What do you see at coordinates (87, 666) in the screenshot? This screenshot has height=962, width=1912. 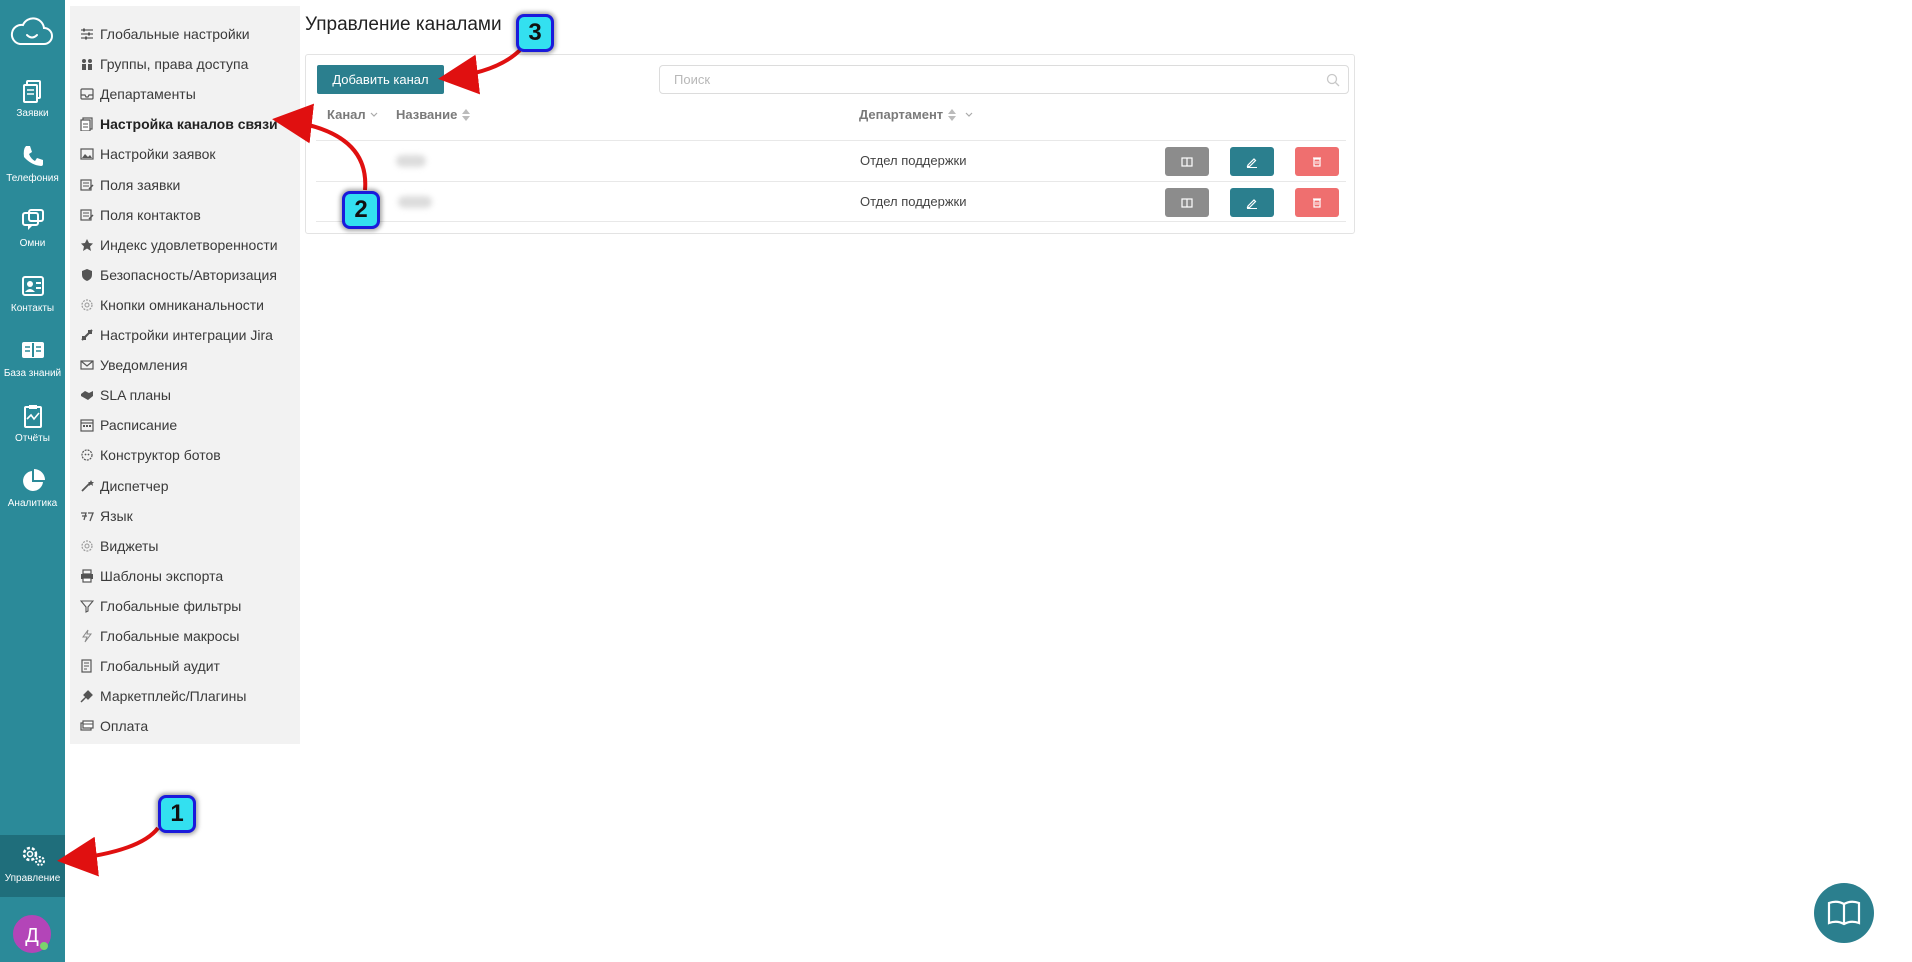 I see `audit-icon` at bounding box center [87, 666].